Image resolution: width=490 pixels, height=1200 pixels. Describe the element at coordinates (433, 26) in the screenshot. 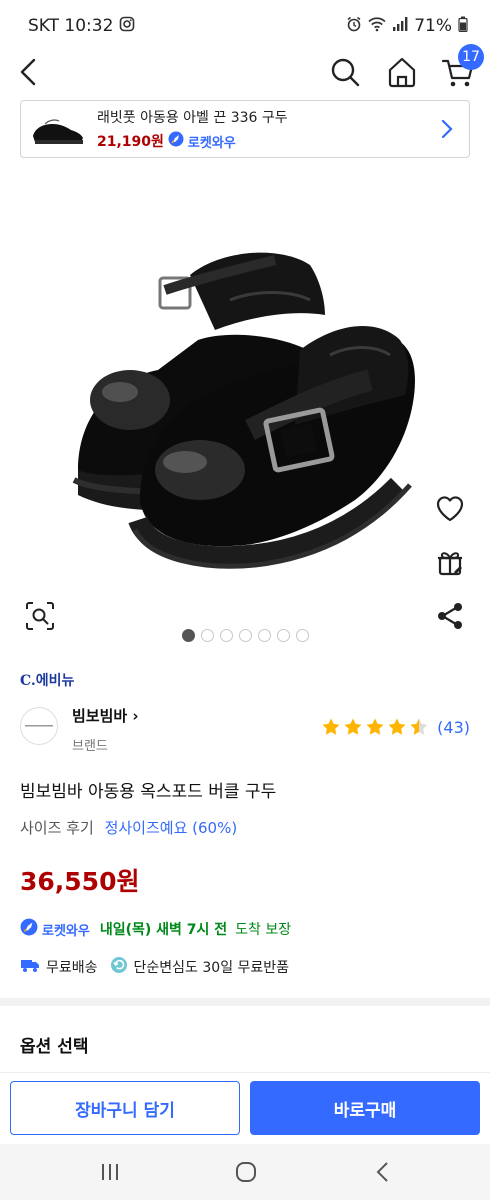

I see `battery-percent: 71%` at that location.